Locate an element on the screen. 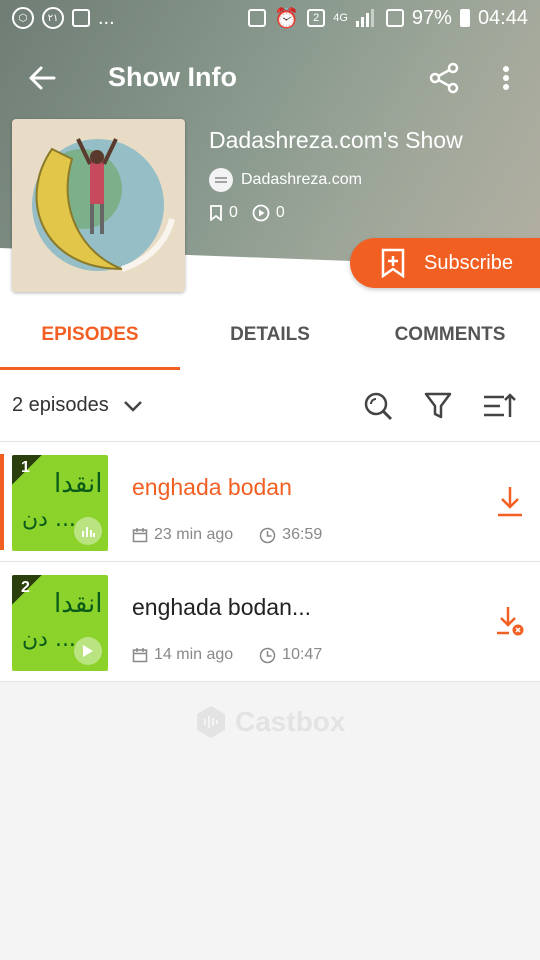  search-icon is located at coordinates (378, 406).